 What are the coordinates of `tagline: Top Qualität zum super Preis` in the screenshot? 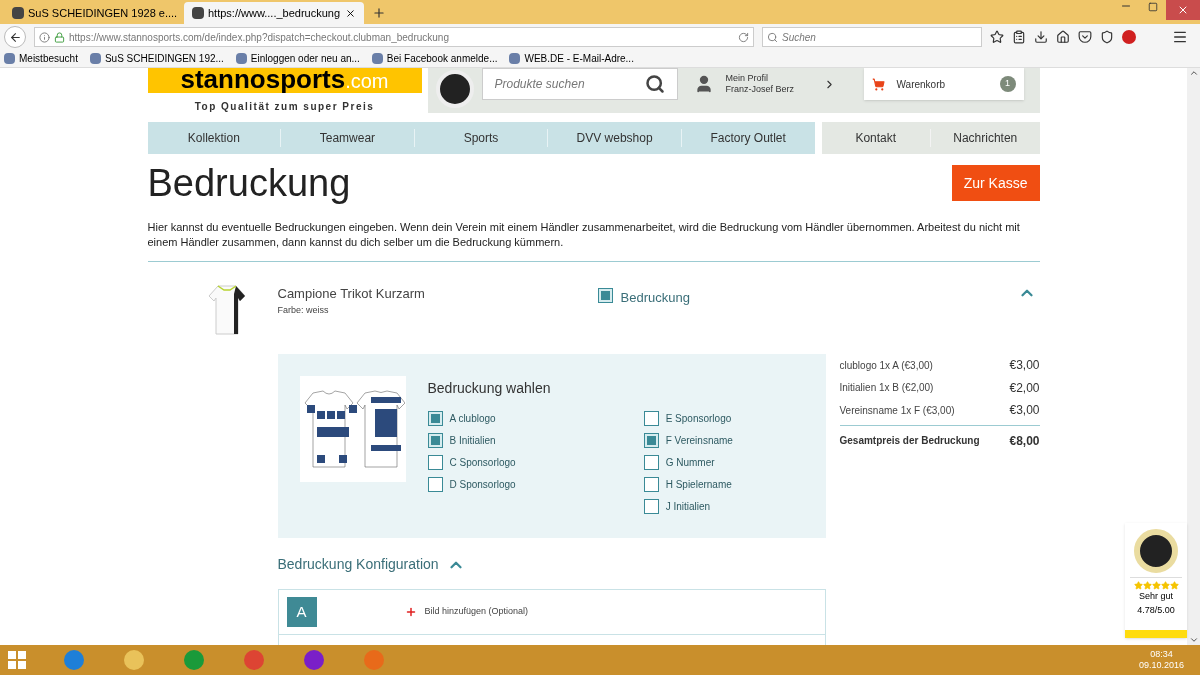 It's located at (284, 107).